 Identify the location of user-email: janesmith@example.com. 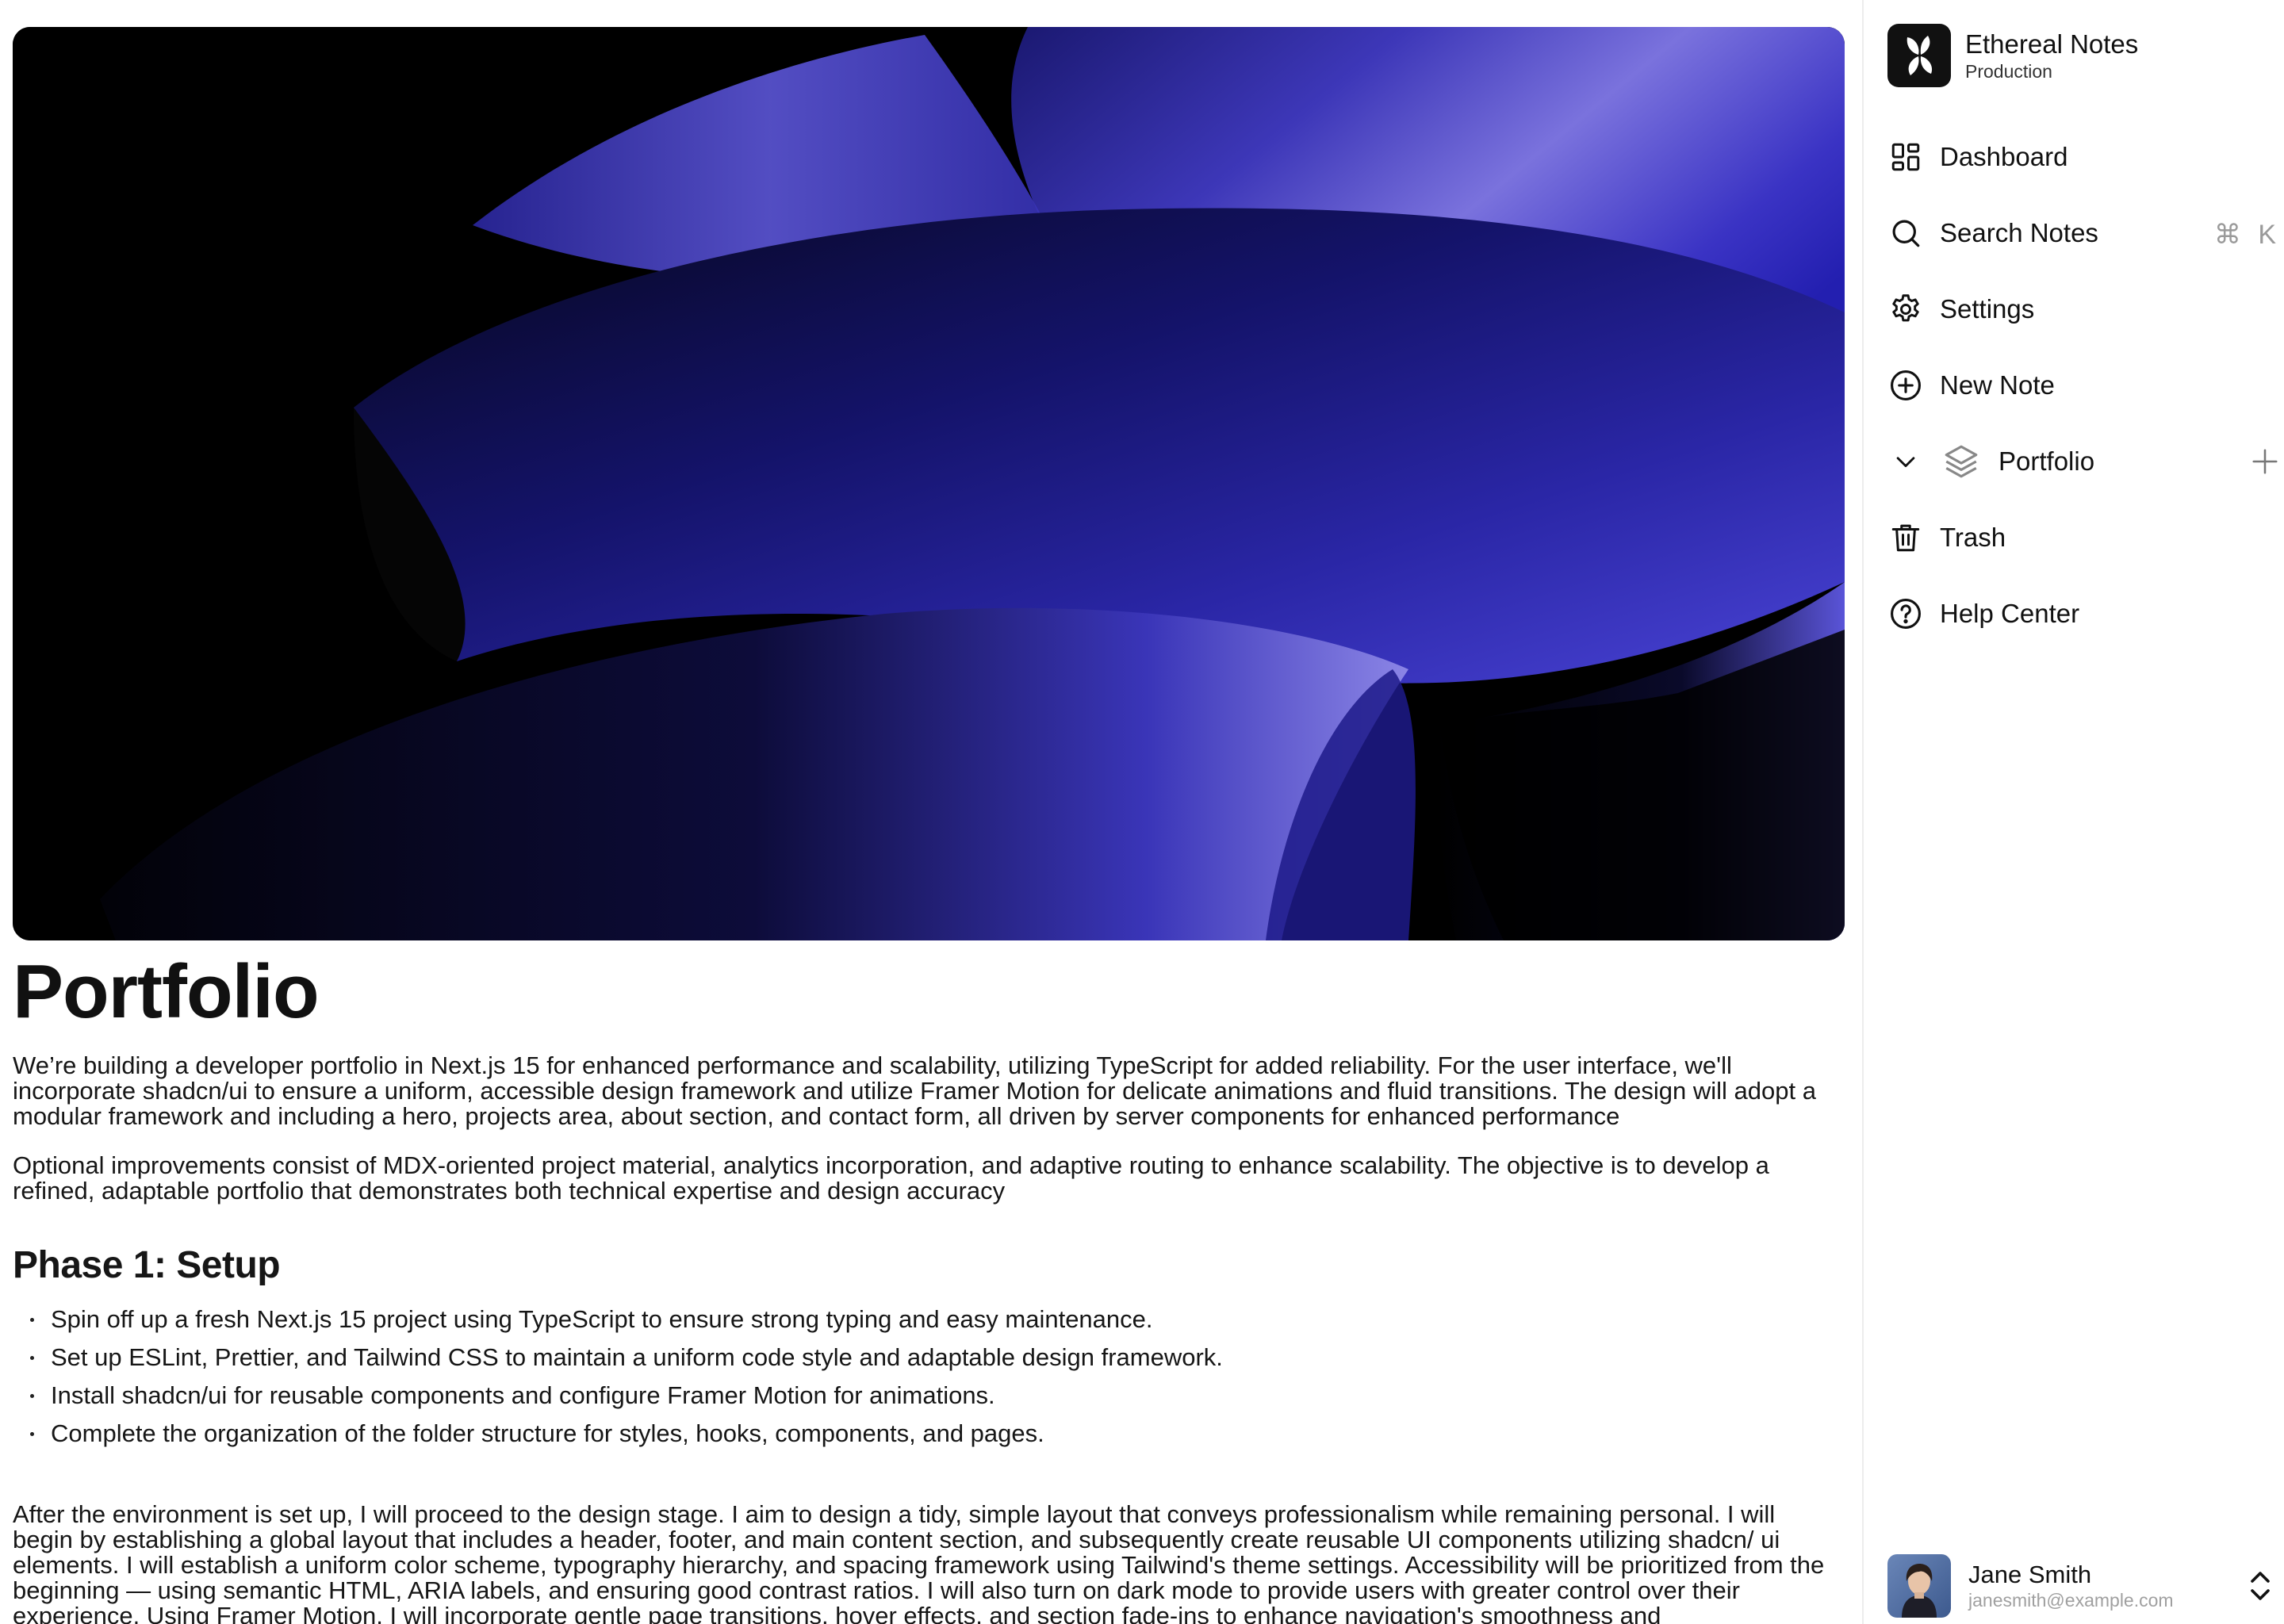
(2071, 1600).